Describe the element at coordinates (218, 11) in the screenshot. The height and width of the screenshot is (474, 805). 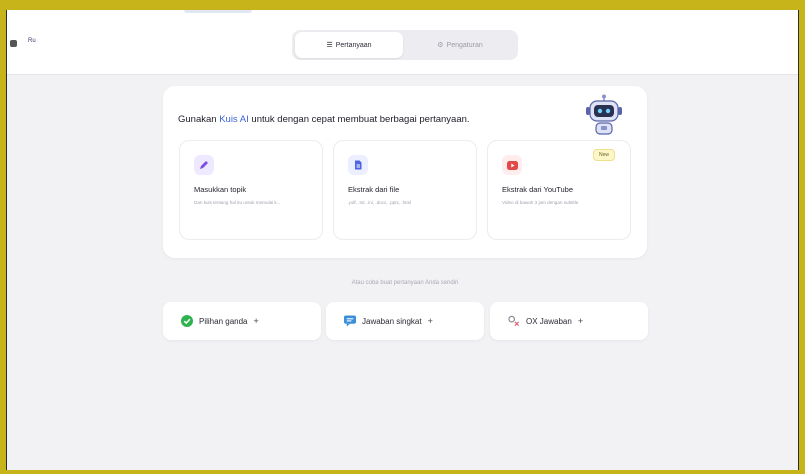
I see `active-nav-indicator` at that location.